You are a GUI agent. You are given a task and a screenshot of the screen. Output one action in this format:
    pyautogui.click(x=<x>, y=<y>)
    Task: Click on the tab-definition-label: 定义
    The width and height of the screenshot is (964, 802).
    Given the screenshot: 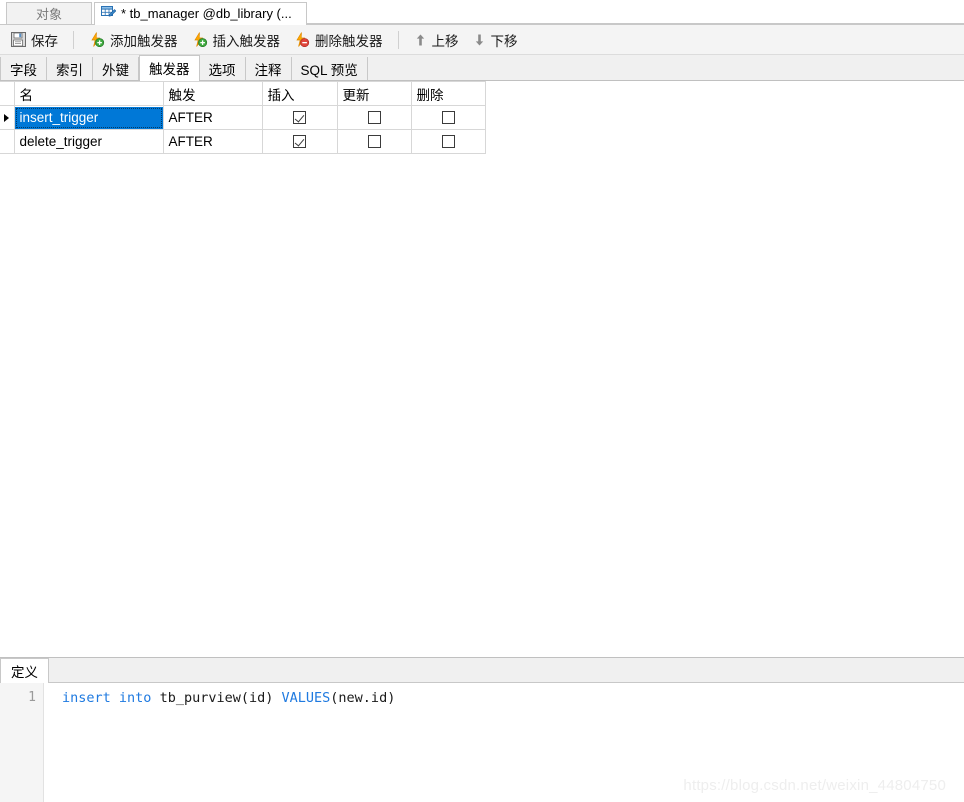 What is the action you would take?
    pyautogui.click(x=24, y=672)
    